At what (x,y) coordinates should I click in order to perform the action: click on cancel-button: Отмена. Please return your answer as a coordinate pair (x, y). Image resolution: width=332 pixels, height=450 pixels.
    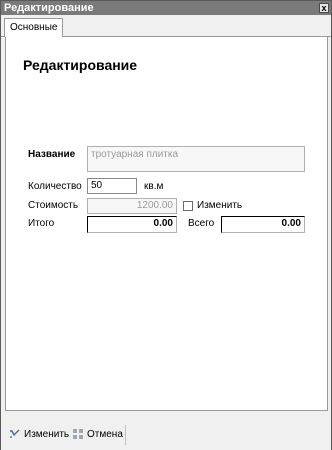
    Looking at the image, I should click on (97, 434).